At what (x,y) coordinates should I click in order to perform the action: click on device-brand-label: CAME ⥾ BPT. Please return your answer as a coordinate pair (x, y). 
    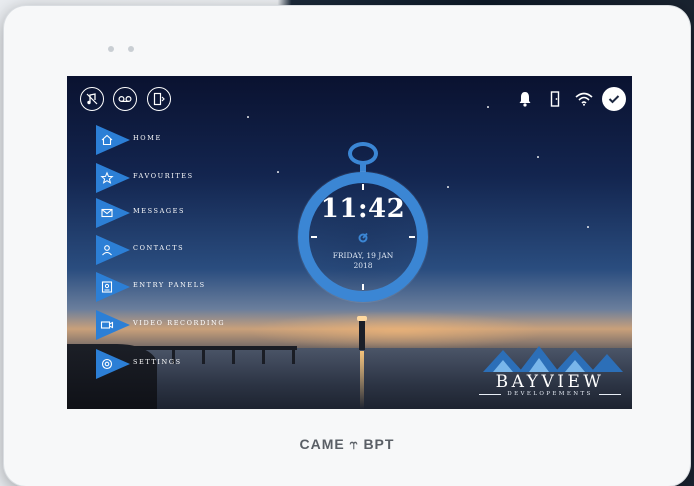
    Looking at the image, I should click on (347, 444).